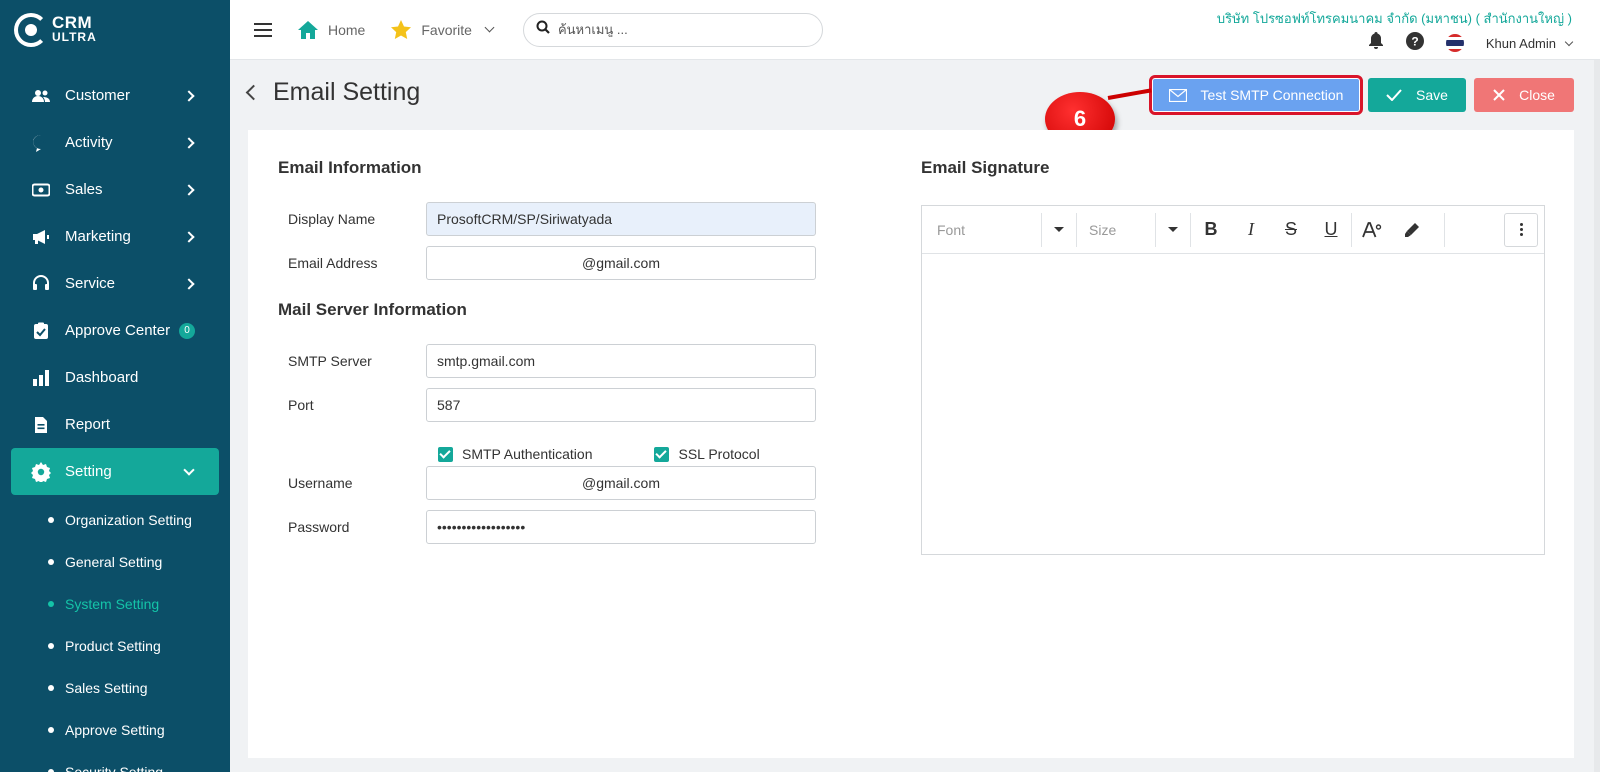 The width and height of the screenshot is (1600, 772). Describe the element at coordinates (41, 284) in the screenshot. I see `headset-icon` at that location.